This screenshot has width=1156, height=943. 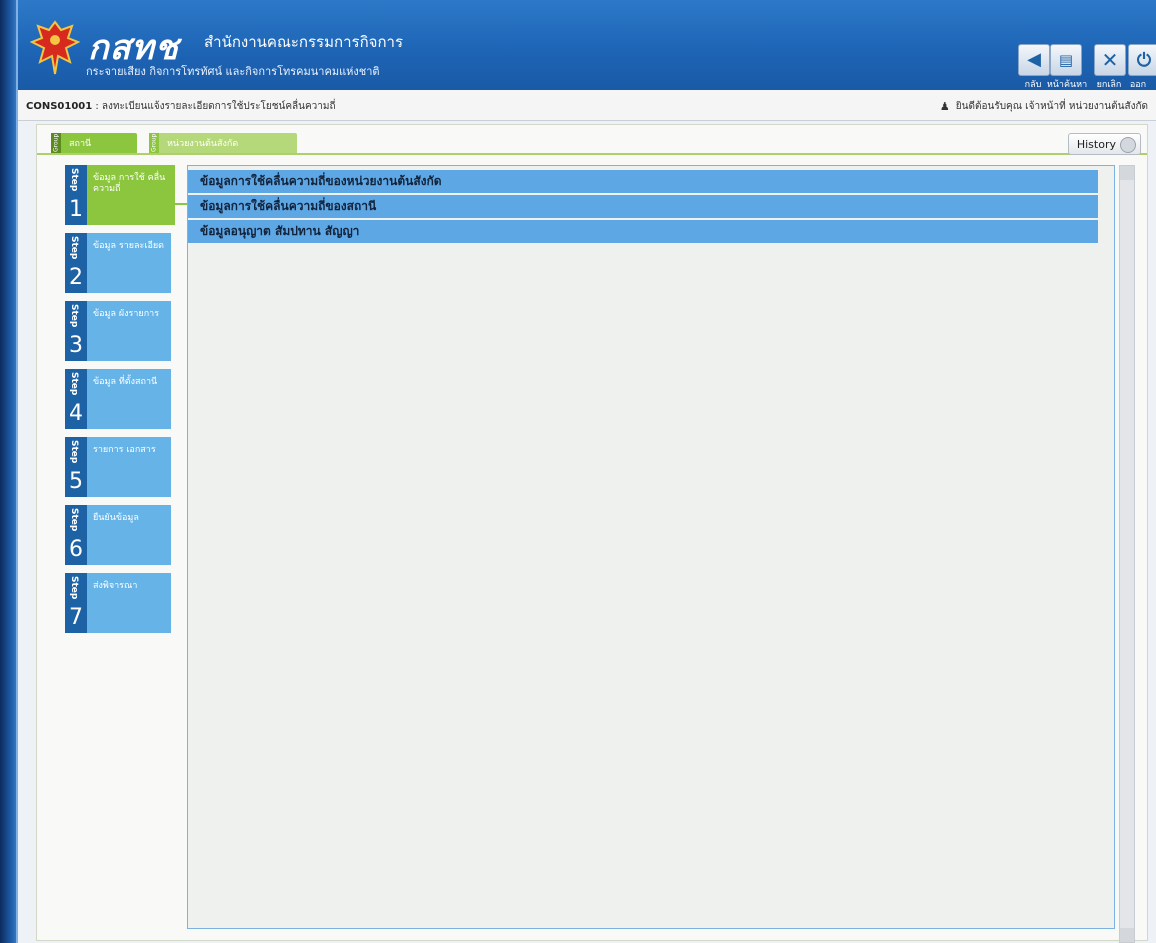 What do you see at coordinates (118, 467) in the screenshot?
I see `step-5: Step 5 รายการ เอกสาร` at bounding box center [118, 467].